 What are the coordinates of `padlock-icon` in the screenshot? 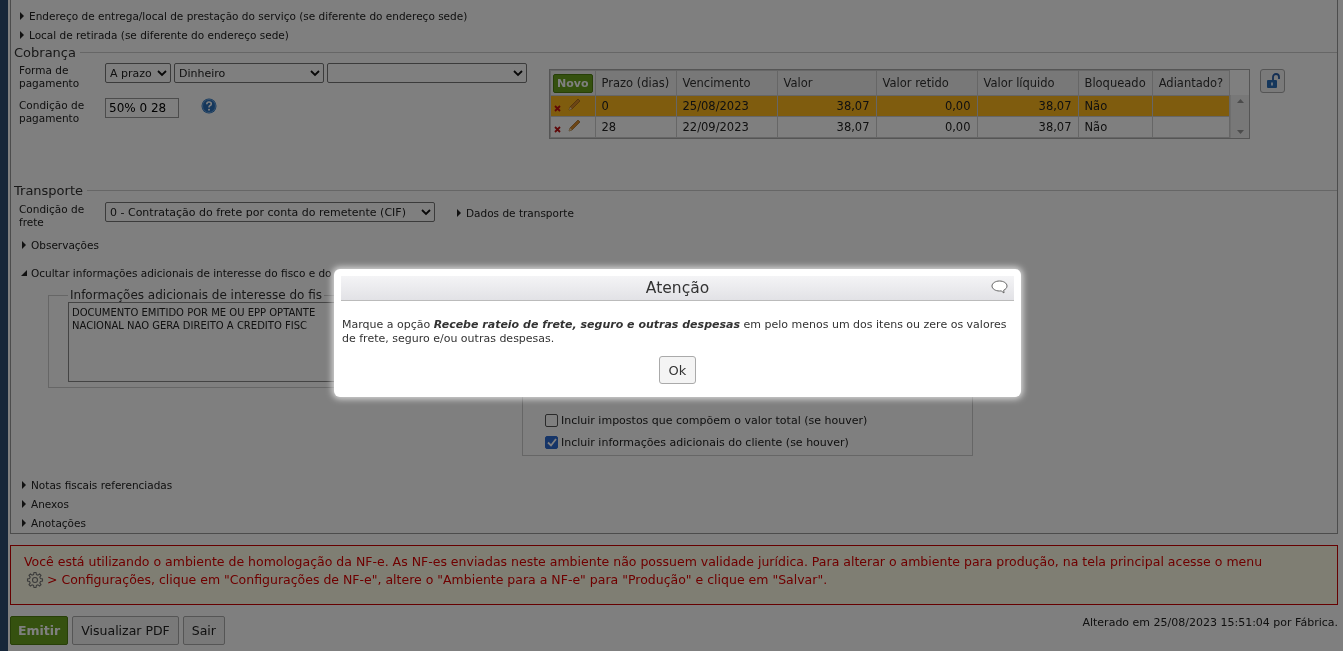 It's located at (1272, 81).